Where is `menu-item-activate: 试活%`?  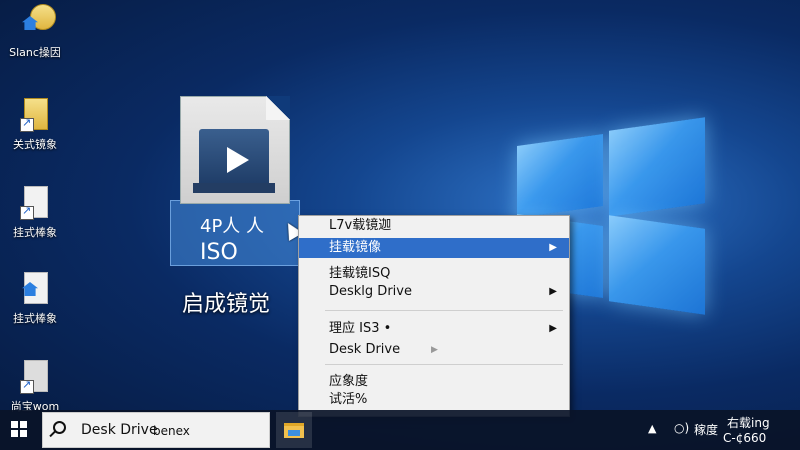 menu-item-activate: 试活% is located at coordinates (434, 400).